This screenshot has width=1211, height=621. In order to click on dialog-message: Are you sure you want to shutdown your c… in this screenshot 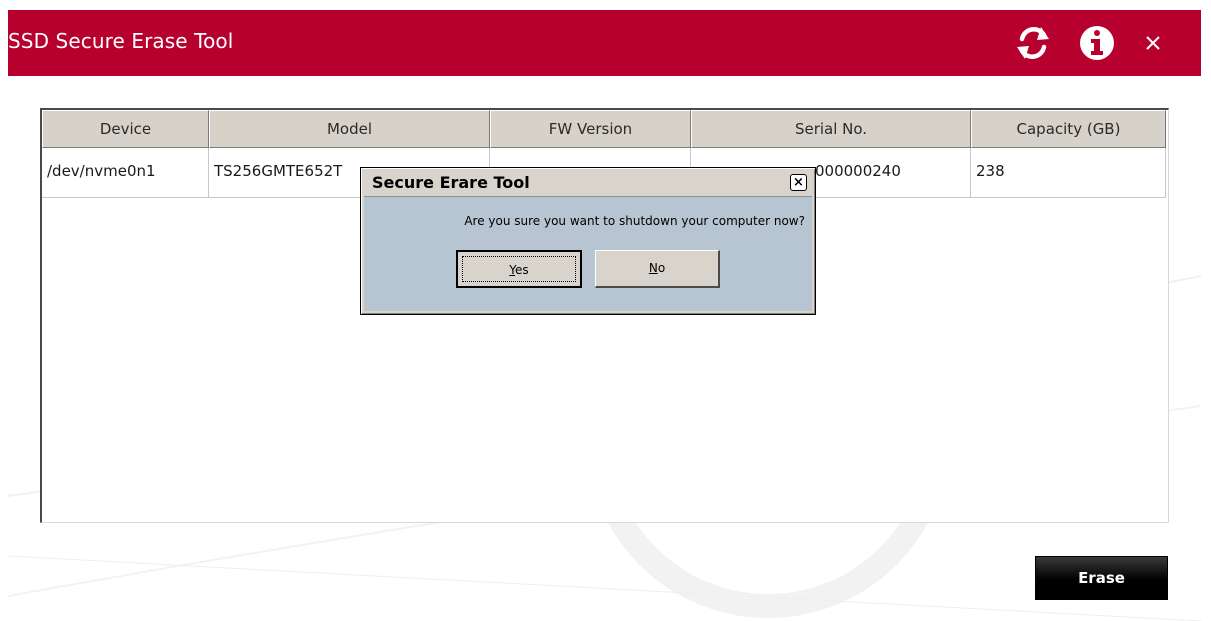, I will do `click(634, 221)`.